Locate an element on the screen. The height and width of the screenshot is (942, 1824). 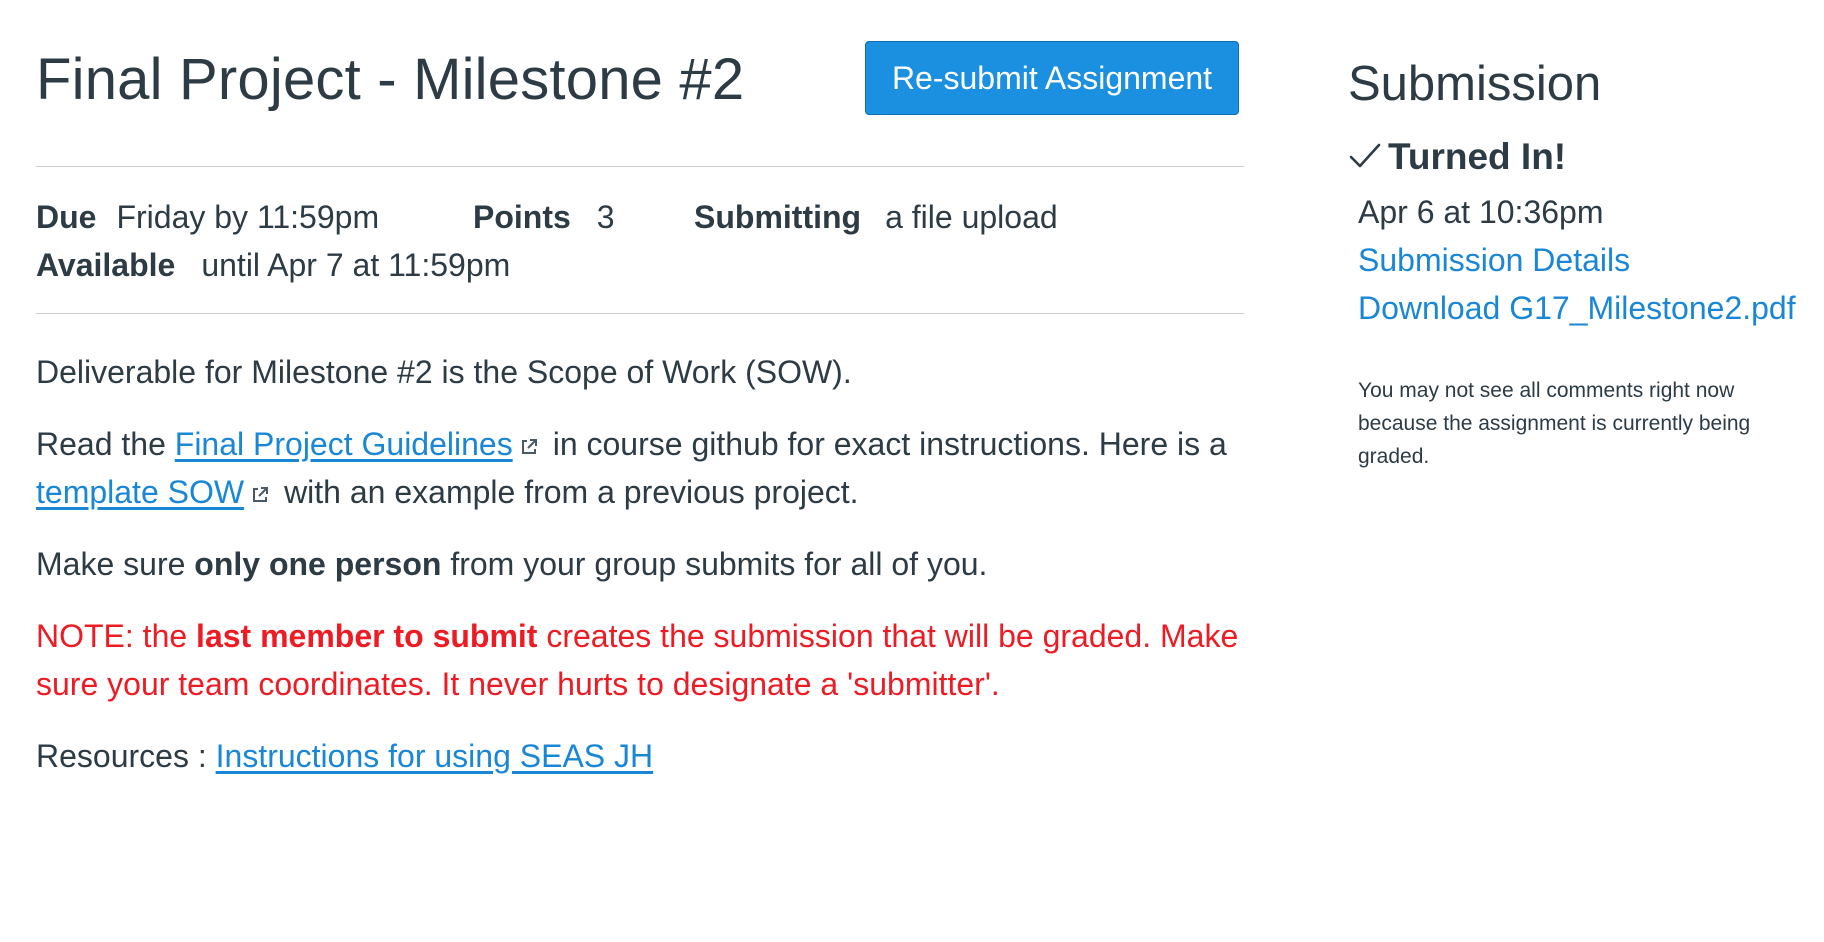
seas-jh-instructions-link: Instructions for using SEAS JH is located at coordinates (435, 756).